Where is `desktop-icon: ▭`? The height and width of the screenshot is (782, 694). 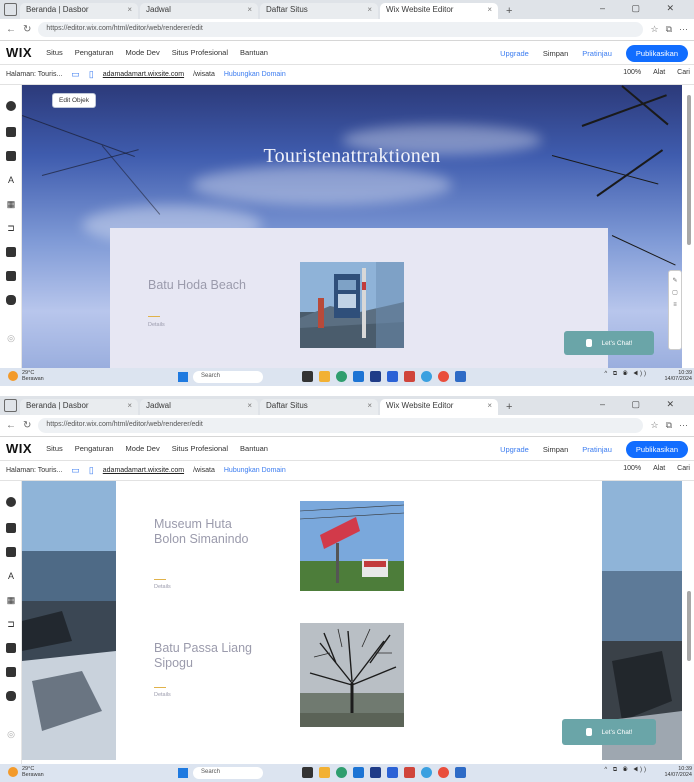
desktop-icon: ▭ is located at coordinates (75, 74).